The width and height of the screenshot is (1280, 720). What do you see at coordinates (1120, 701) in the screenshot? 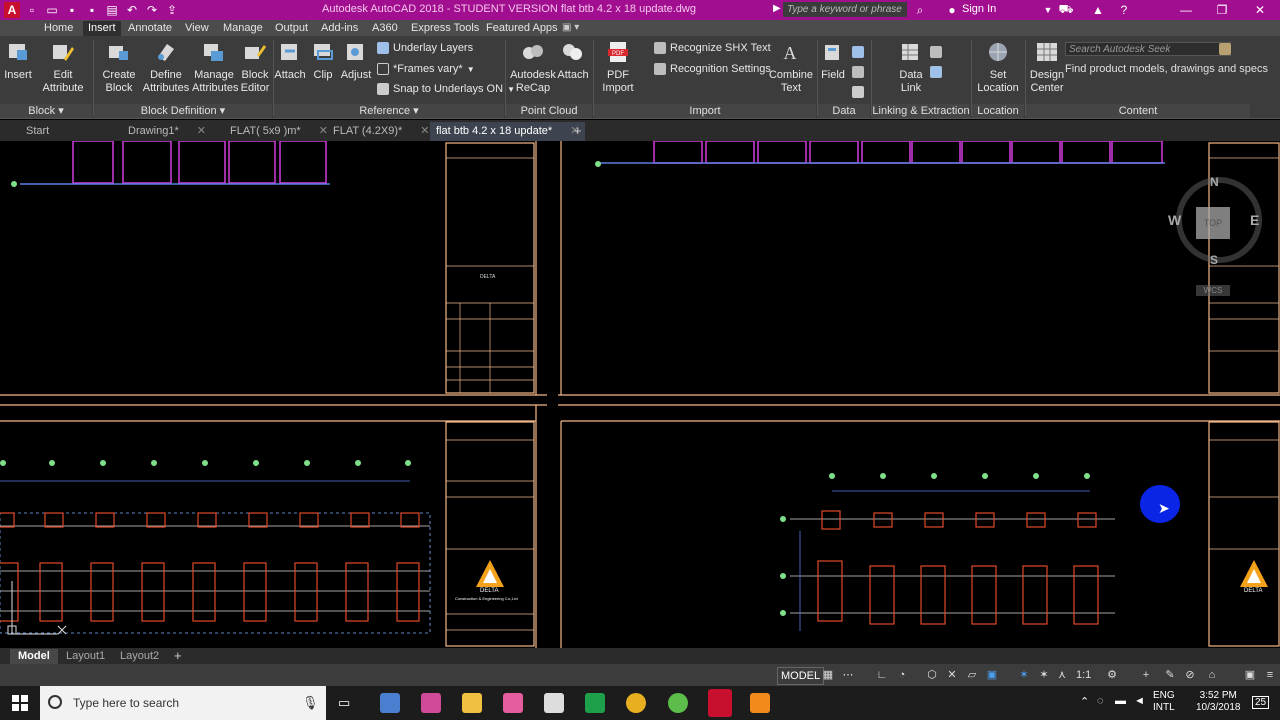
I see `battery-icon: ▬` at bounding box center [1120, 701].